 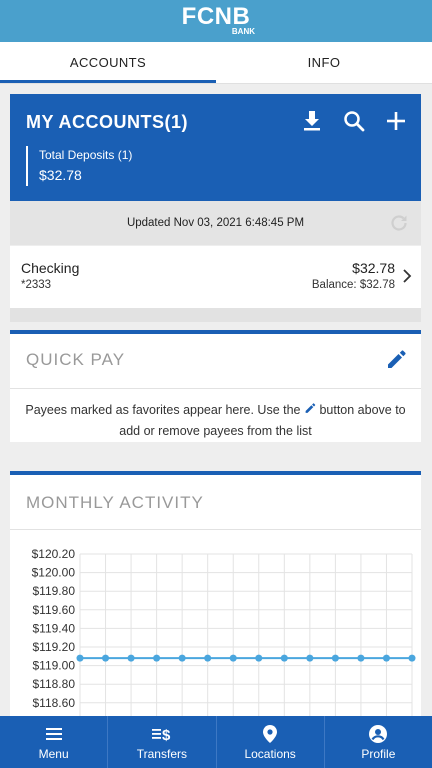 I want to click on nav-profile: Profile, so click(x=378, y=742).